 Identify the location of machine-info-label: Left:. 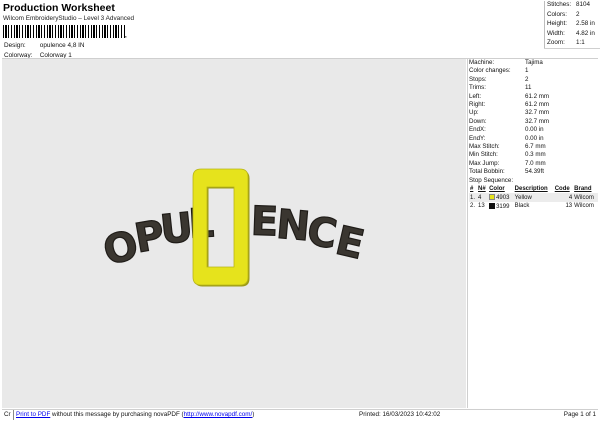
(475, 96).